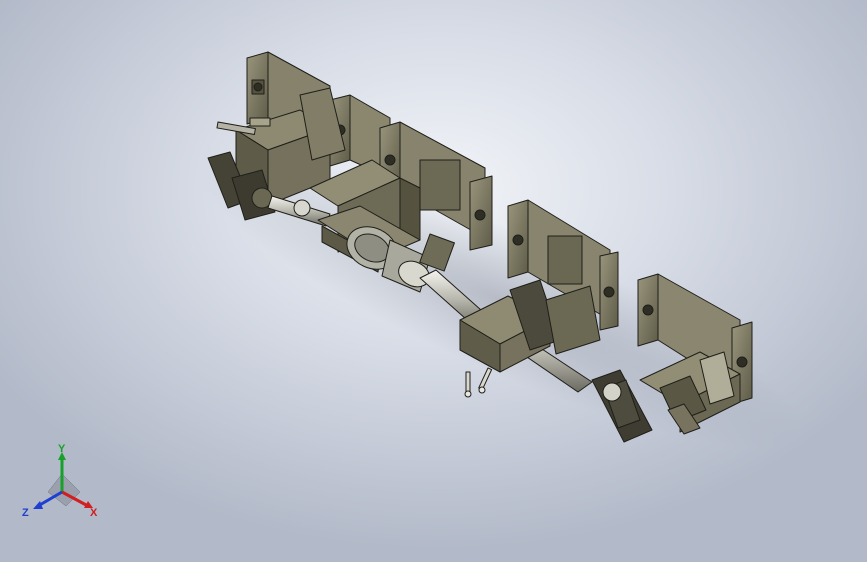 The image size is (867, 562). What do you see at coordinates (38, 505) in the screenshot?
I see `triad-z-arrow-icon` at bounding box center [38, 505].